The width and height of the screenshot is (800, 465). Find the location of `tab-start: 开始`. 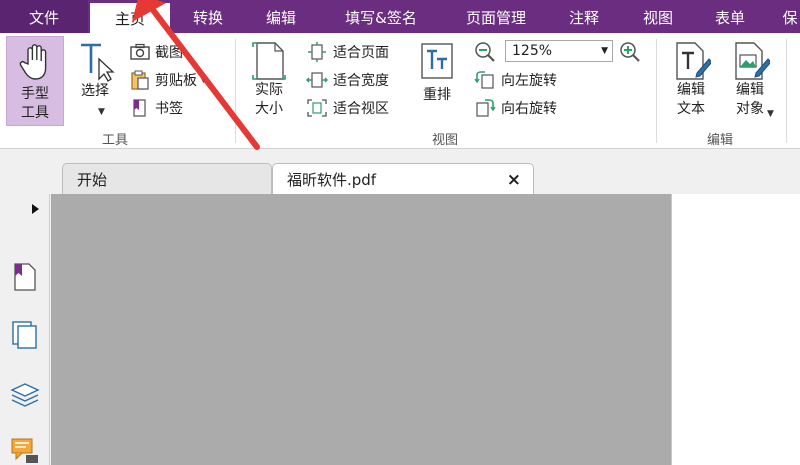

tab-start: 开始 is located at coordinates (167, 178).